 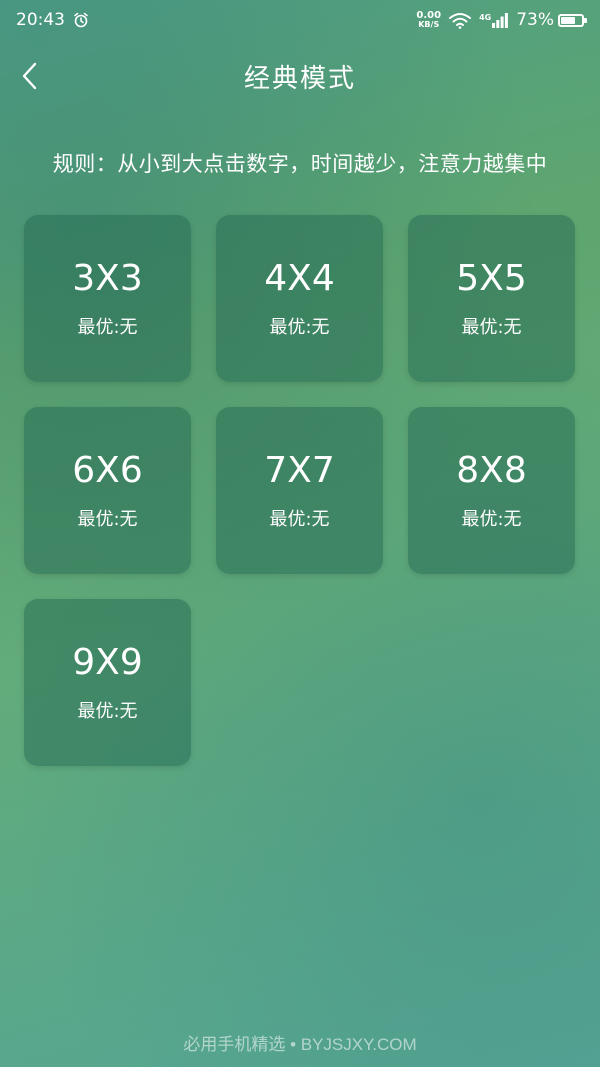 What do you see at coordinates (300, 164) in the screenshot?
I see `rules-text: 规则：从小到大点击数字，时间越少，注意力越集中` at bounding box center [300, 164].